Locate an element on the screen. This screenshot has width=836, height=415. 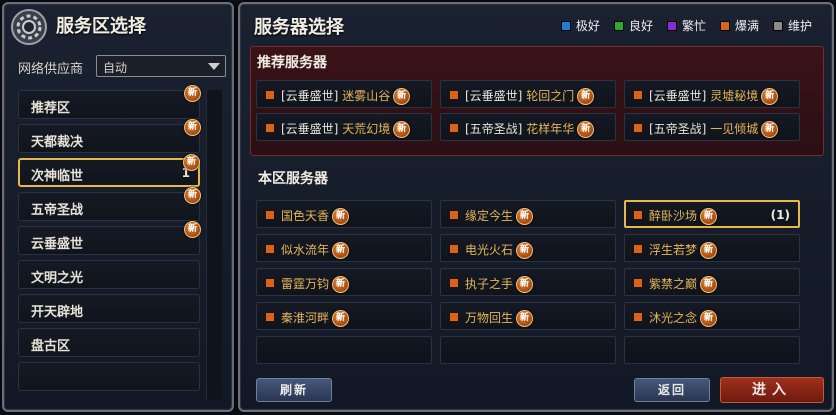
local-server-item: 秦淮河畔新 is located at coordinates (344, 316).